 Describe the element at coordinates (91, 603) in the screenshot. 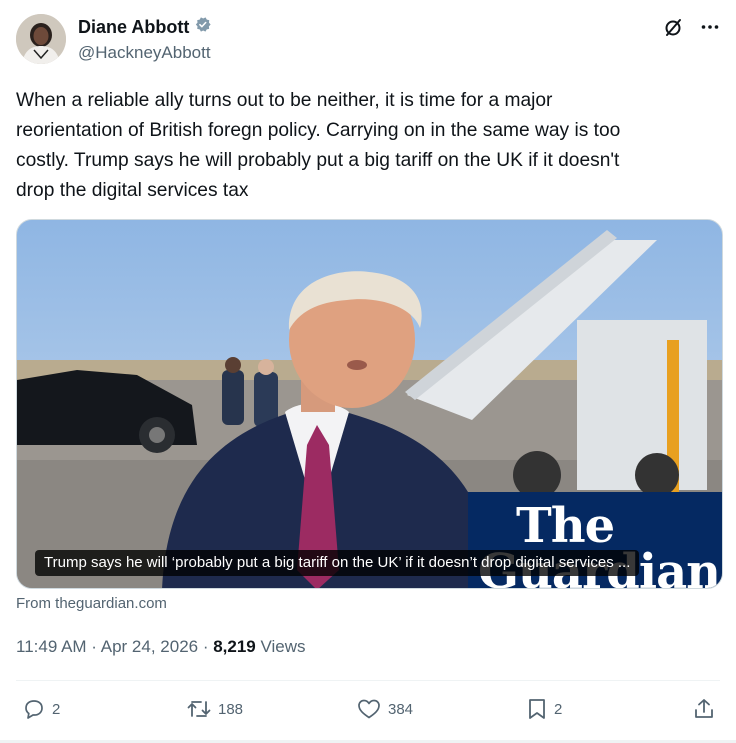

I see `card-source: From theguardian.com` at that location.